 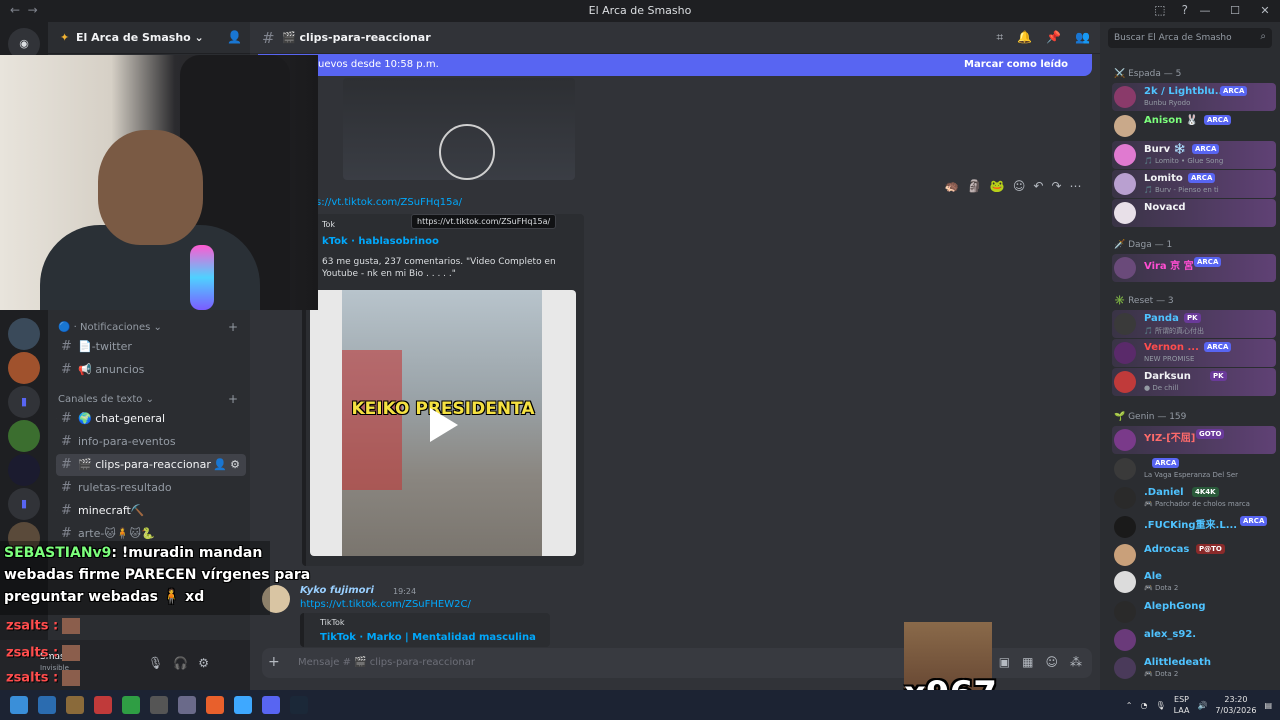 What do you see at coordinates (226, 465) in the screenshot?
I see `channel-settings-icon: 👤 ⚙` at bounding box center [226, 465].